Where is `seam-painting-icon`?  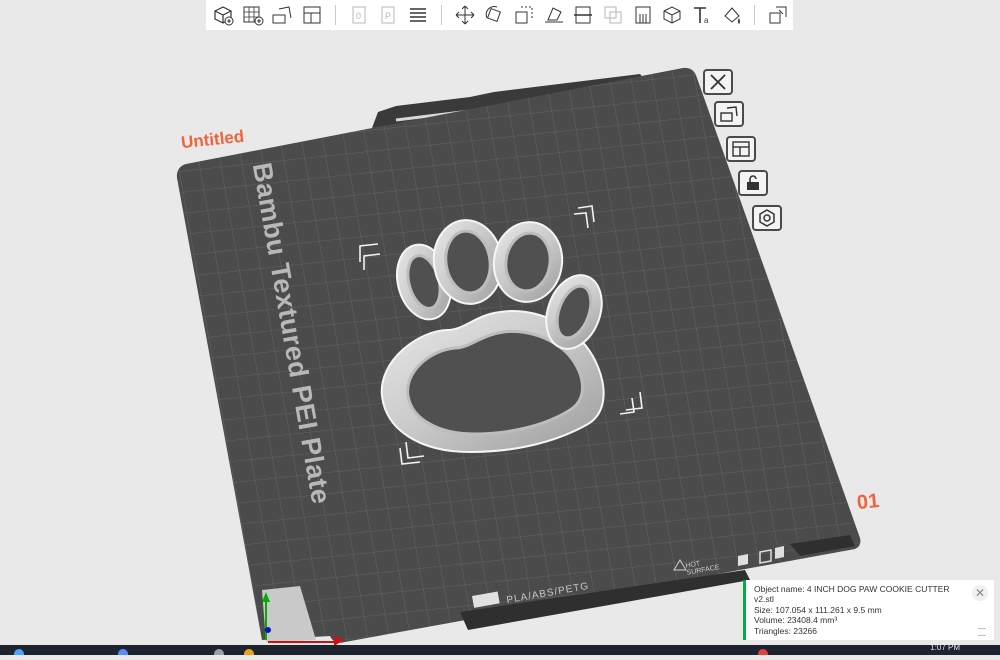 seam-painting-icon is located at coordinates (672, 15).